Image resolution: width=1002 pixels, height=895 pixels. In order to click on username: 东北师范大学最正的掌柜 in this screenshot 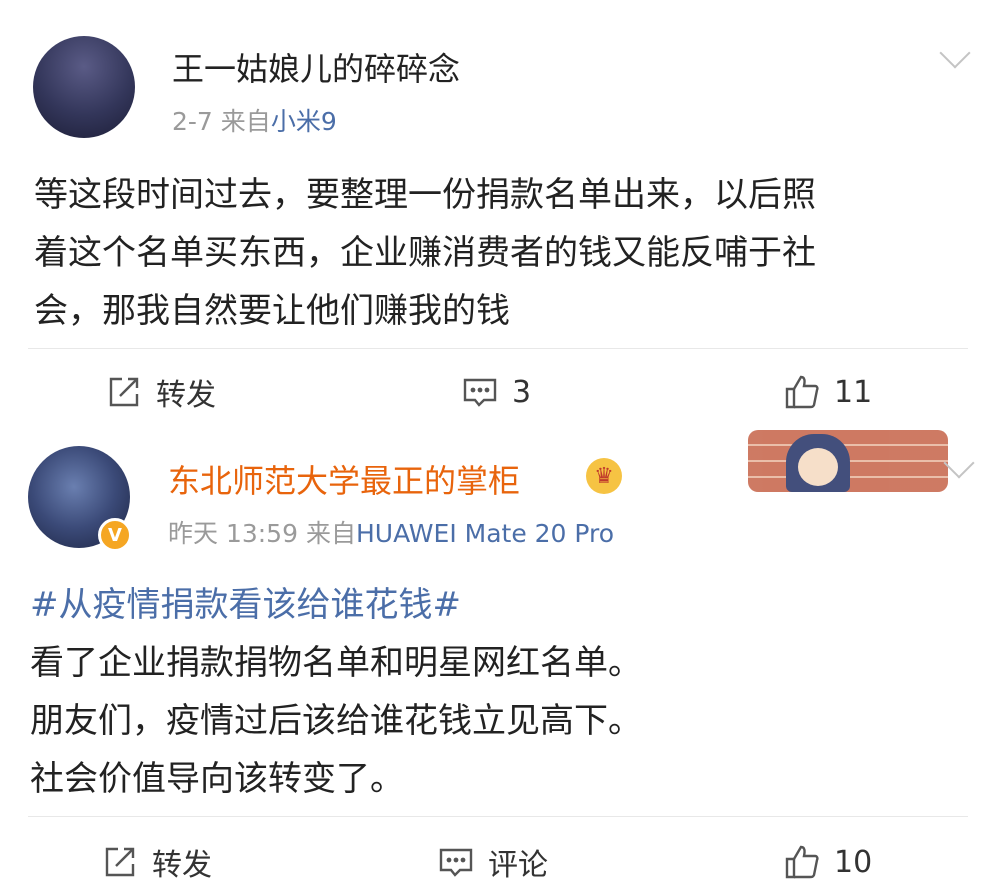, I will do `click(344, 479)`.